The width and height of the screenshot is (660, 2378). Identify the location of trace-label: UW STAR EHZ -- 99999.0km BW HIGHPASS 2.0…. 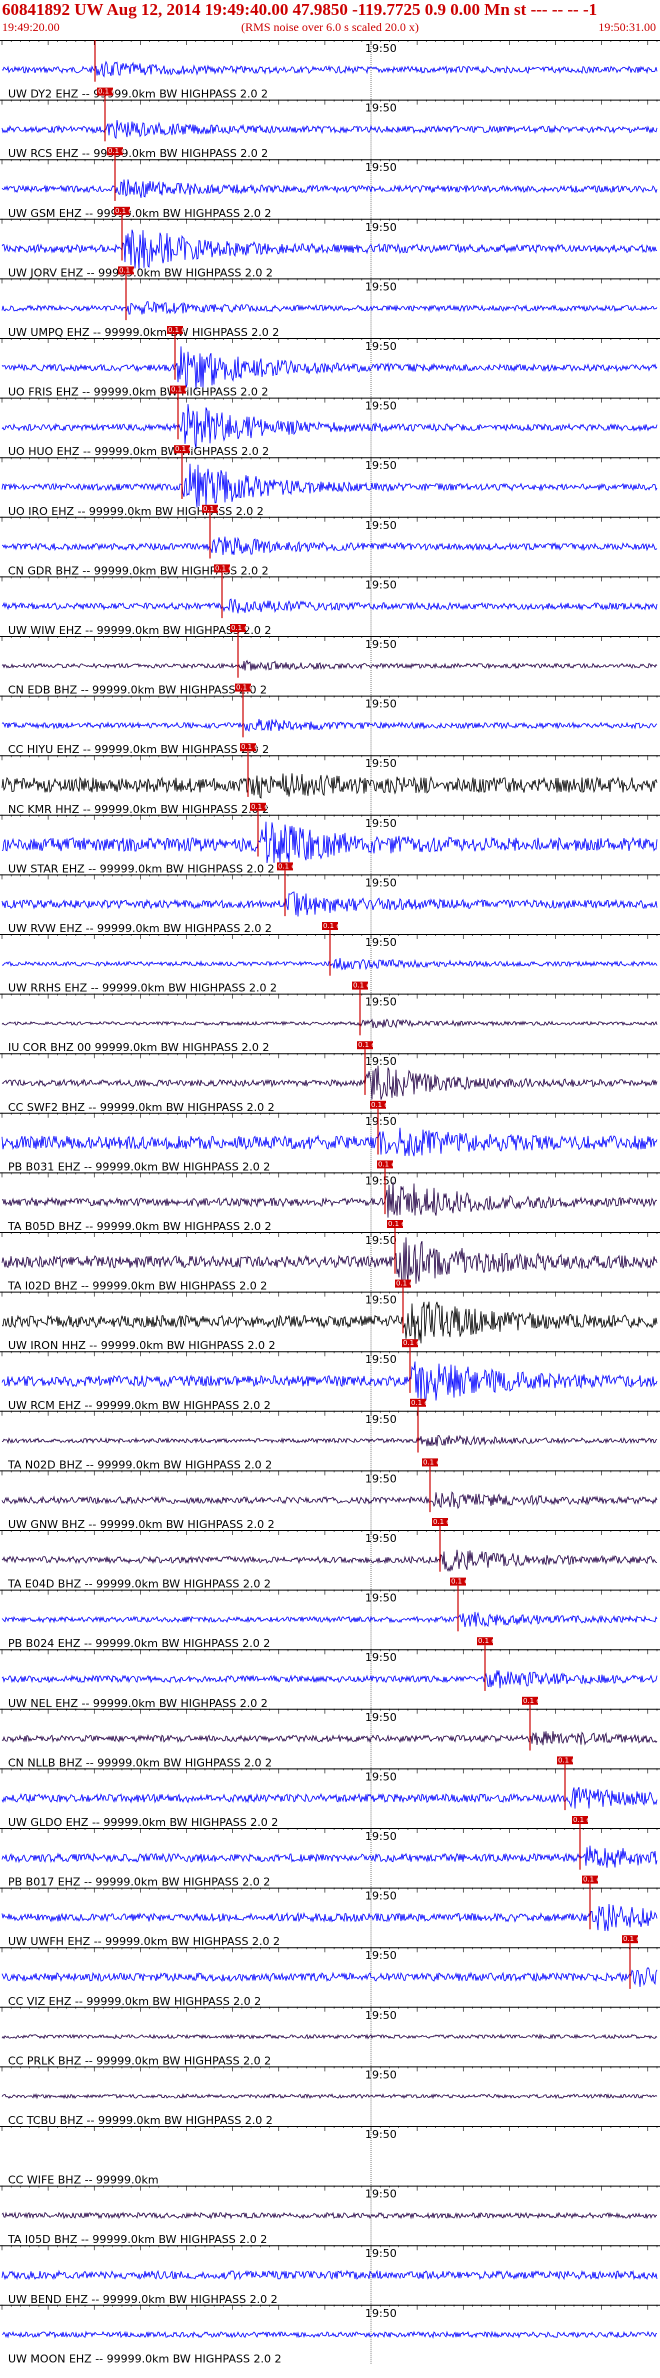
(141, 868).